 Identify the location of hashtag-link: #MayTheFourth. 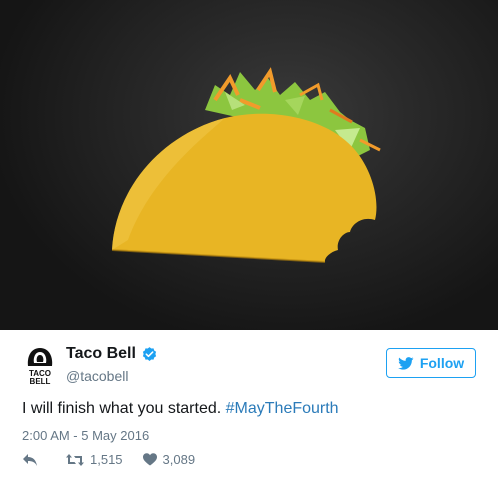
(282, 408).